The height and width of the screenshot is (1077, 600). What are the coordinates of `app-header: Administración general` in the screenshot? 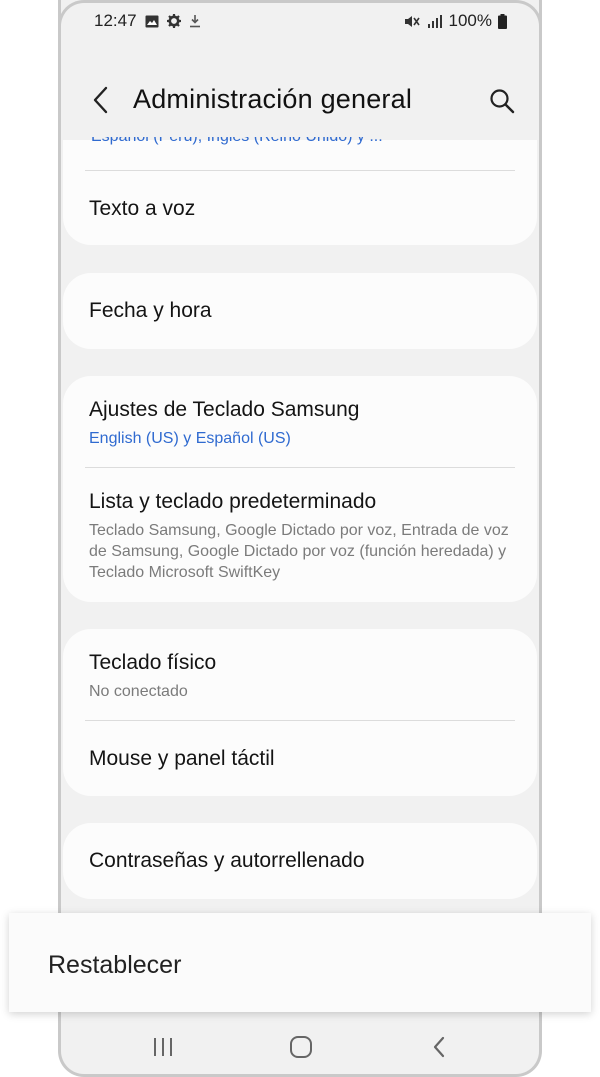 It's located at (300, 100).